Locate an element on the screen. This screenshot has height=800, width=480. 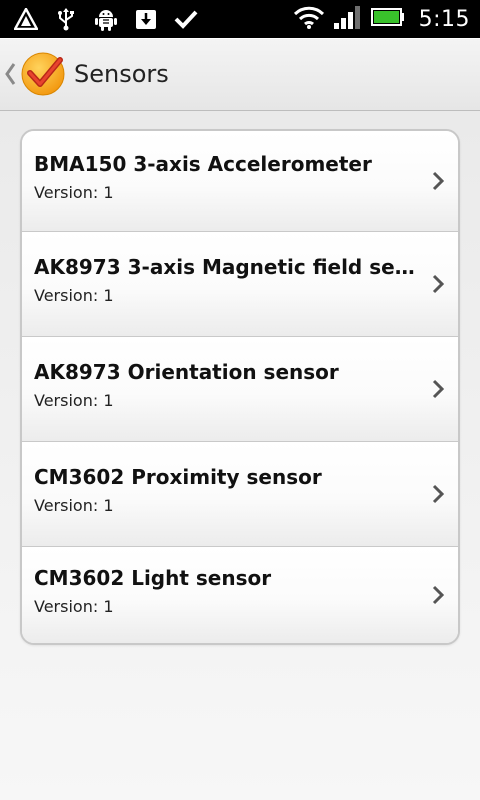
back-chevron-icon is located at coordinates (10, 74).